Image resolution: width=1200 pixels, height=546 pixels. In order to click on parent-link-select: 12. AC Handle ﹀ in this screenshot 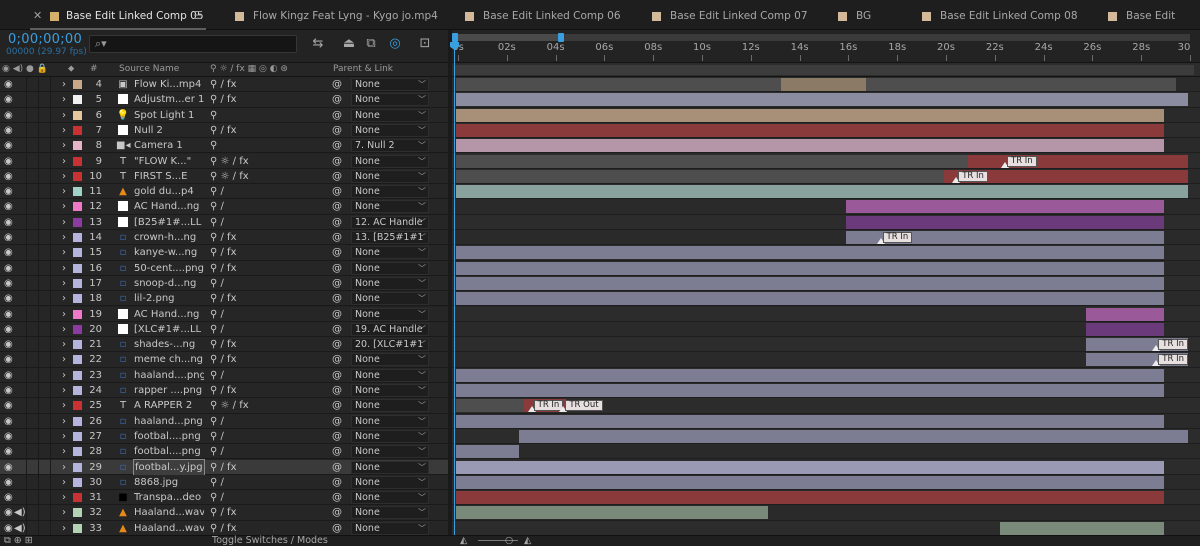, I will do `click(390, 222)`.